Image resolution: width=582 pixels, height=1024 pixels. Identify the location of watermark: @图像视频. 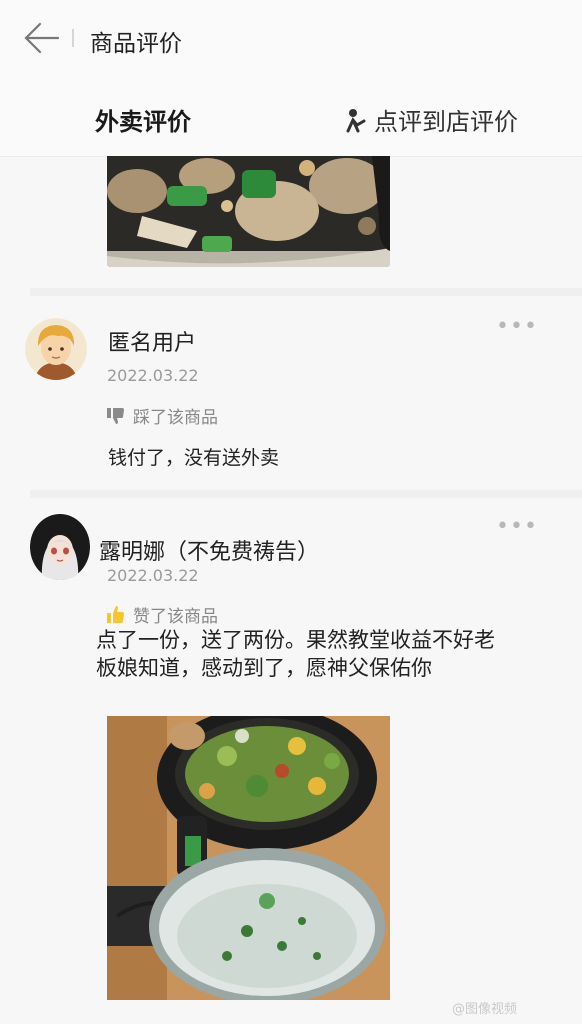
(485, 1009).